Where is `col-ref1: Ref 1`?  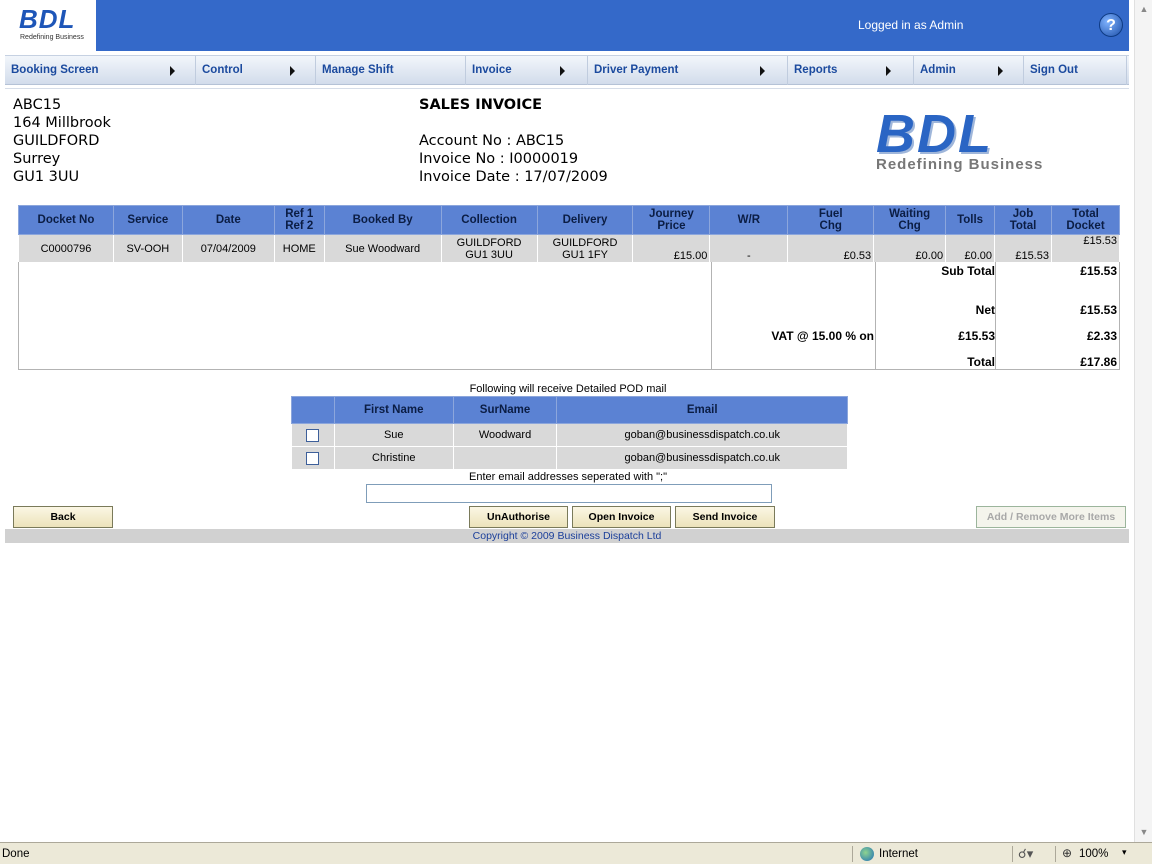 col-ref1: Ref 1 is located at coordinates (299, 214).